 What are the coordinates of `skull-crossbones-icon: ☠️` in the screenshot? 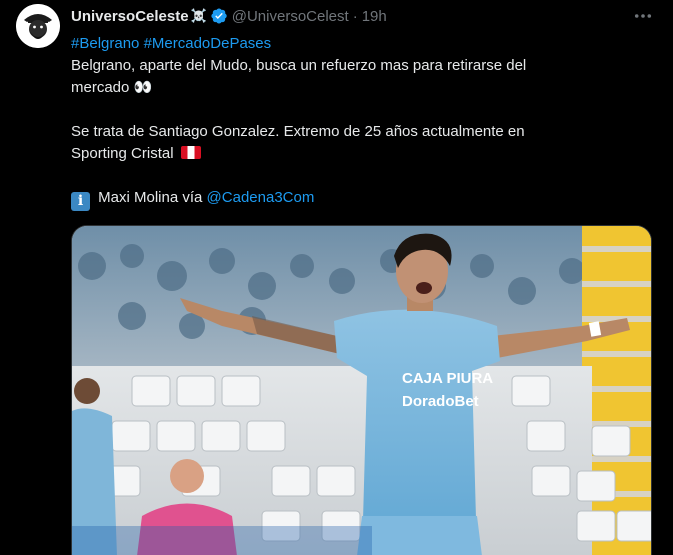 It's located at (198, 15).